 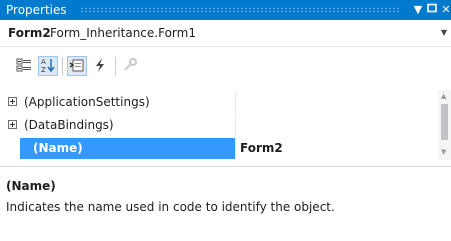 What do you see at coordinates (69, 125) in the screenshot?
I see `property-name: (DataBindings)` at bounding box center [69, 125].